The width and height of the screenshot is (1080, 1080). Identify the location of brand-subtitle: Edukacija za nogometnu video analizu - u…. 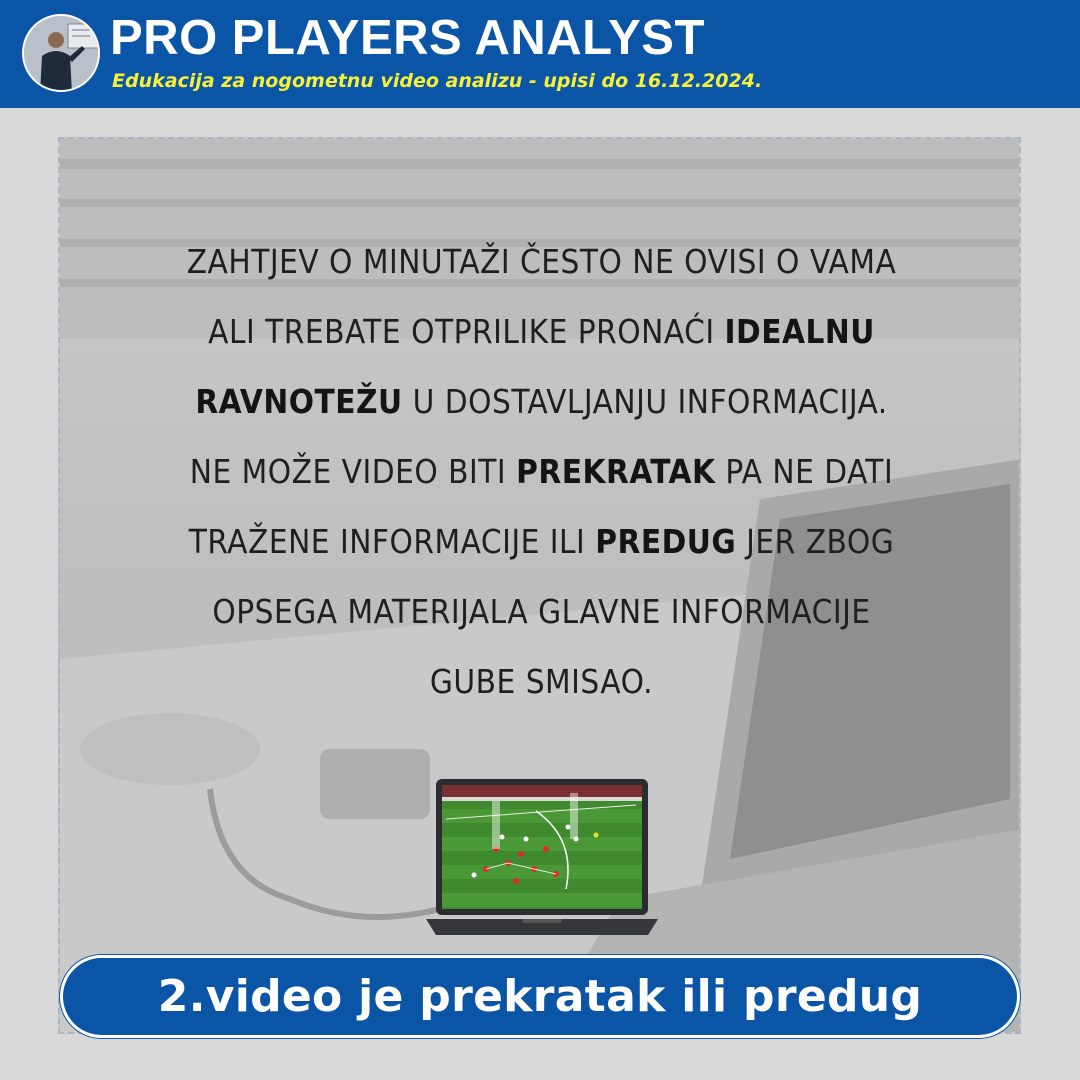
(437, 81).